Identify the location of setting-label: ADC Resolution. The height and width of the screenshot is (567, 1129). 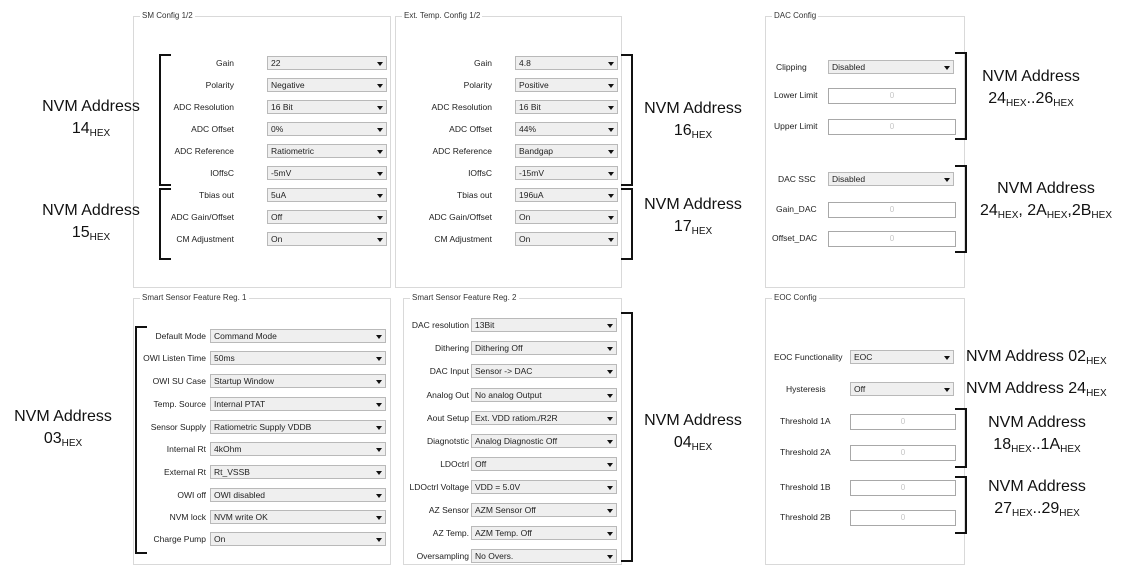
(461, 107).